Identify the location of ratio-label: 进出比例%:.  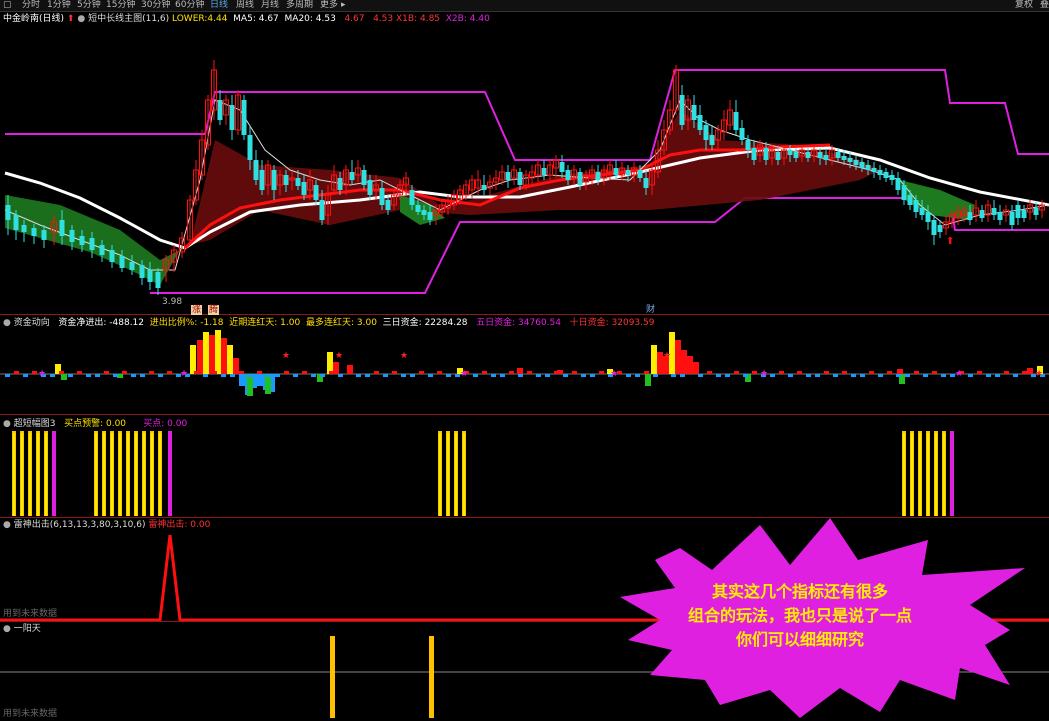
(173, 323).